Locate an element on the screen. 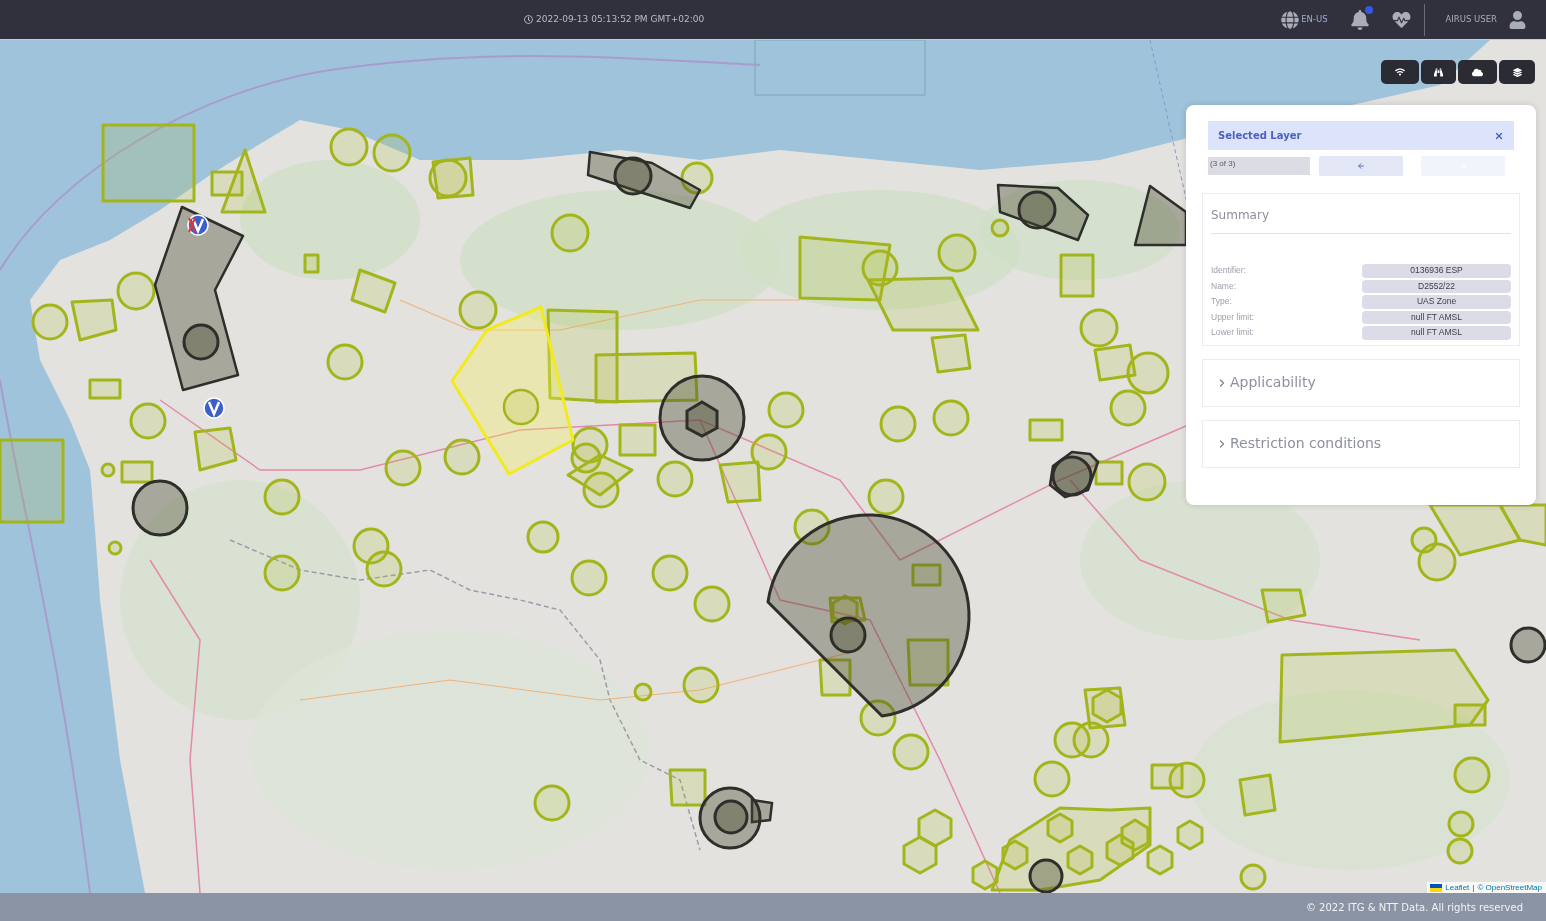 This screenshot has height=921, width=1546. timestamp-text: 2022-09-13 05:13:52 PM GMT+02:00 is located at coordinates (620, 19).